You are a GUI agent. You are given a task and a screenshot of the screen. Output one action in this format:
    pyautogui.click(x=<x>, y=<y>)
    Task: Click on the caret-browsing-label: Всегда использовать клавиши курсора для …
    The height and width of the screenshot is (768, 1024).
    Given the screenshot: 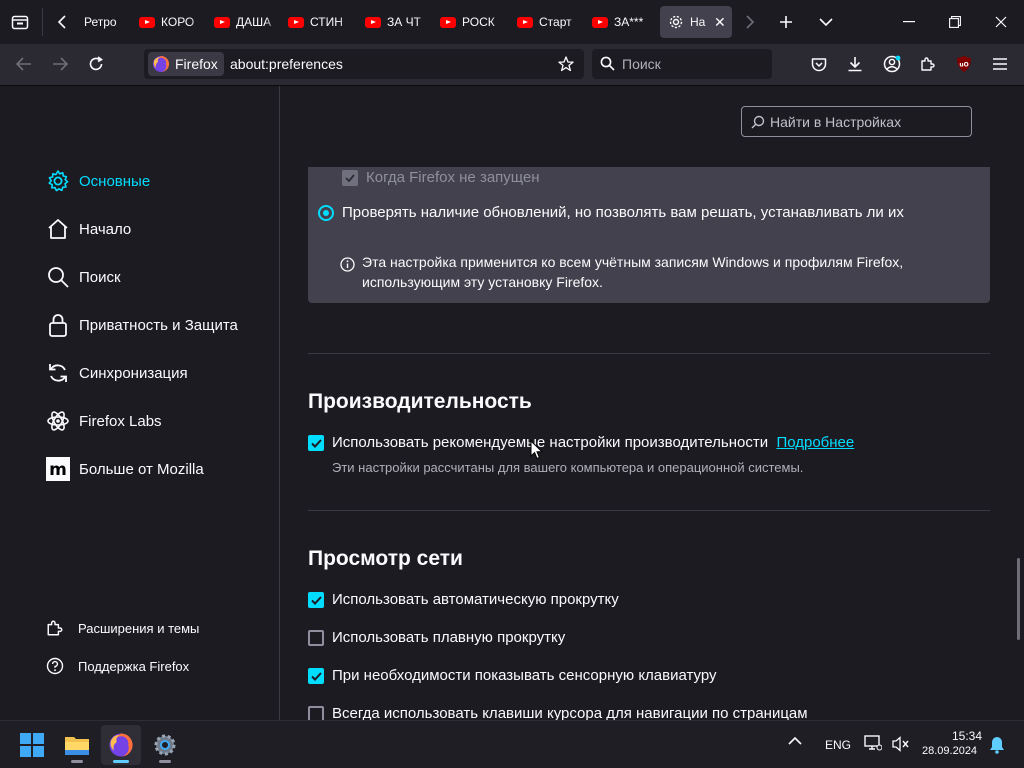 What is the action you would take?
    pyautogui.click(x=570, y=712)
    